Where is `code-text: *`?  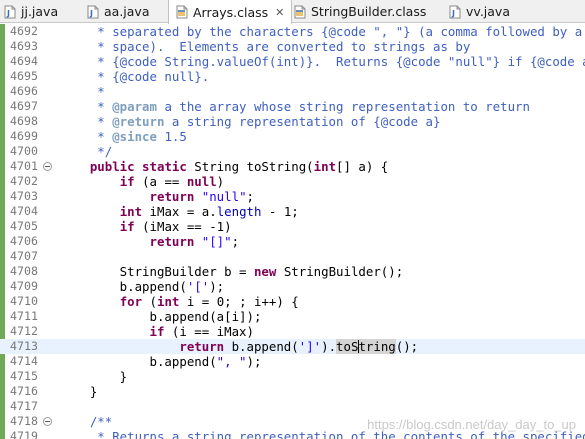
code-text: * is located at coordinates (82, 91).